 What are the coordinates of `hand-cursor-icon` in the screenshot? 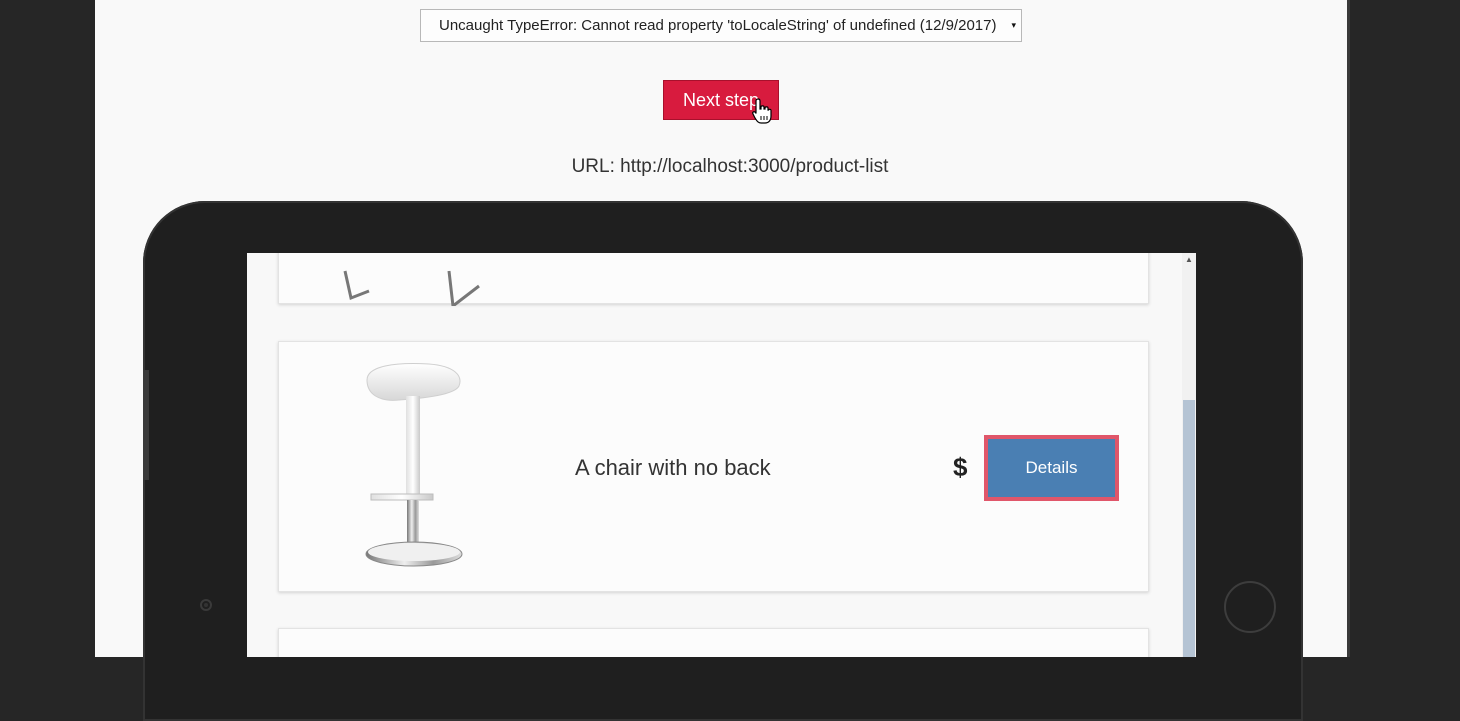 It's located at (762, 111).